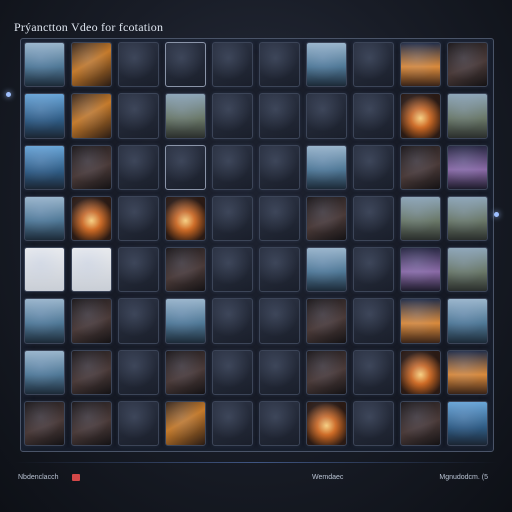  I want to click on footer-left-label: Nbdenclacch, so click(38, 477).